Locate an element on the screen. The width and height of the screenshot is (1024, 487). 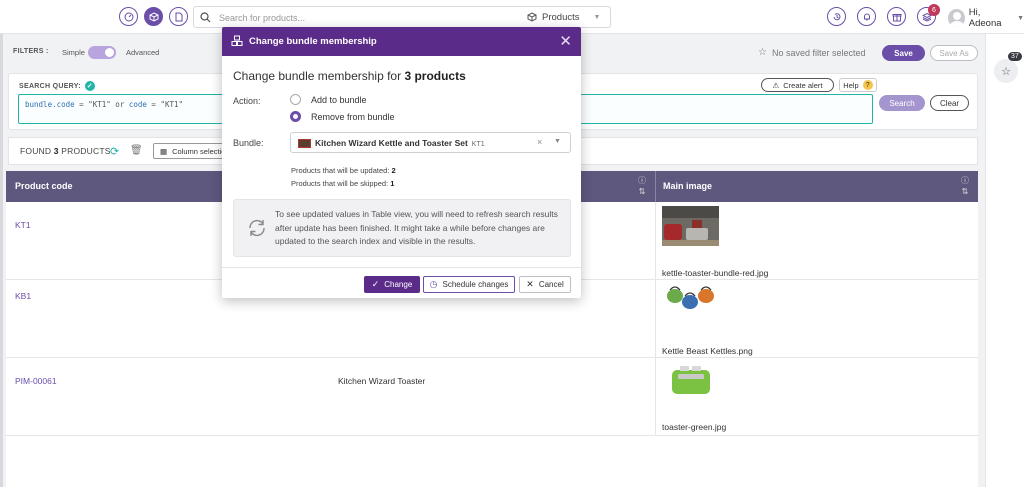
save-filter-button: Save is located at coordinates (903, 53).